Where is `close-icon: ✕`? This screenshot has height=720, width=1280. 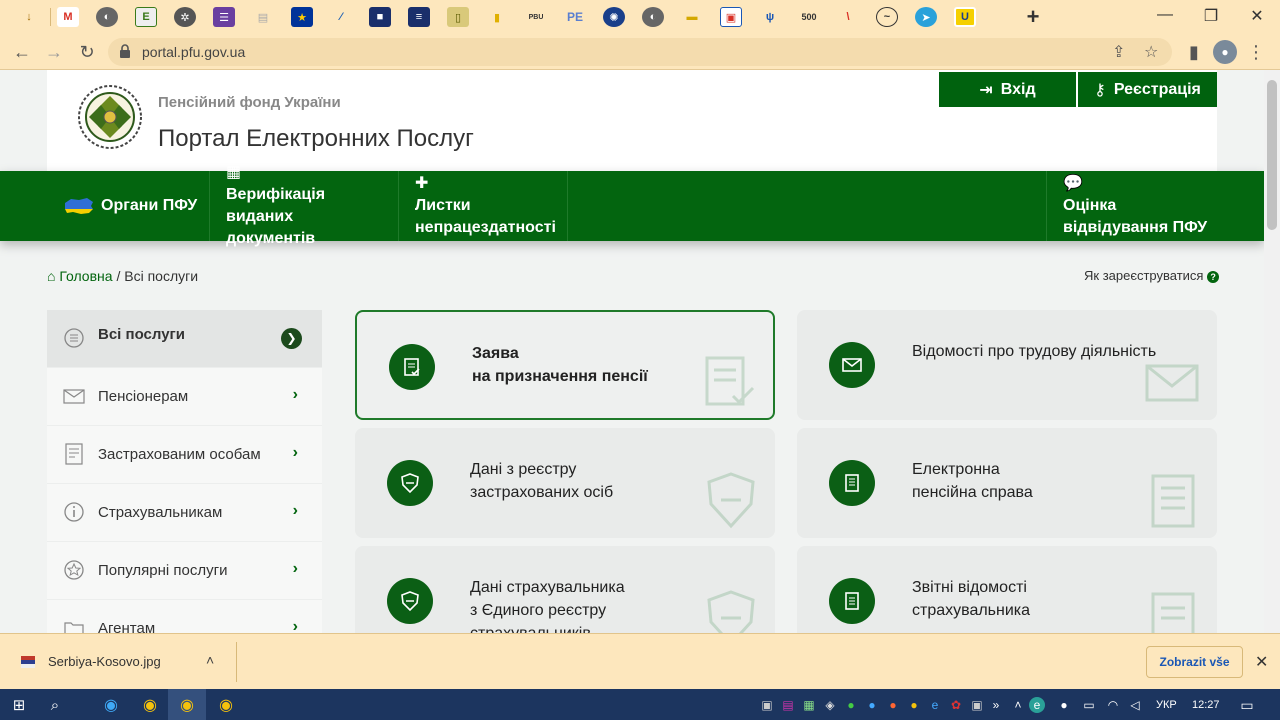 close-icon: ✕ is located at coordinates (1261, 662).